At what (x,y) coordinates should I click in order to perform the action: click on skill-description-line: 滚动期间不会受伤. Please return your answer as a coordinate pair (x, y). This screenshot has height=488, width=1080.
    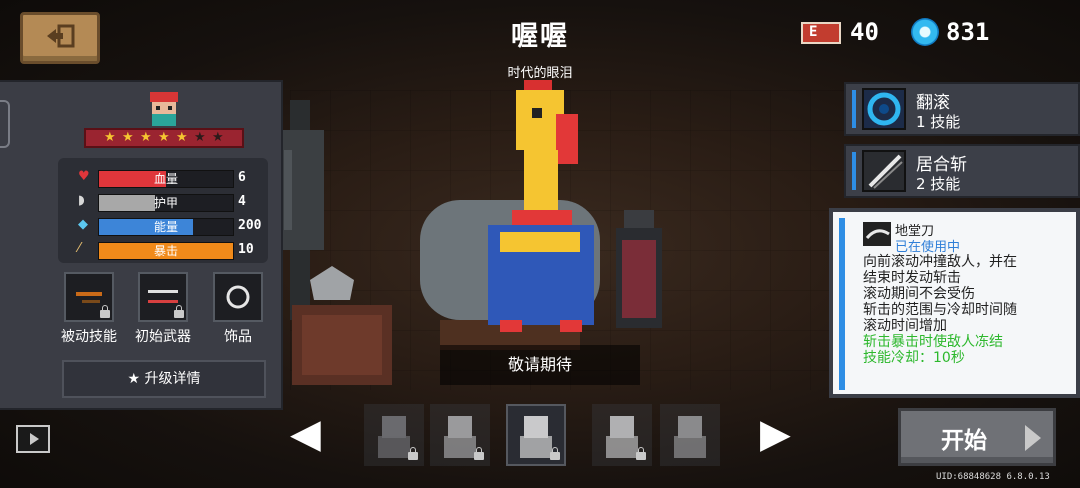
    Looking at the image, I should click on (919, 294).